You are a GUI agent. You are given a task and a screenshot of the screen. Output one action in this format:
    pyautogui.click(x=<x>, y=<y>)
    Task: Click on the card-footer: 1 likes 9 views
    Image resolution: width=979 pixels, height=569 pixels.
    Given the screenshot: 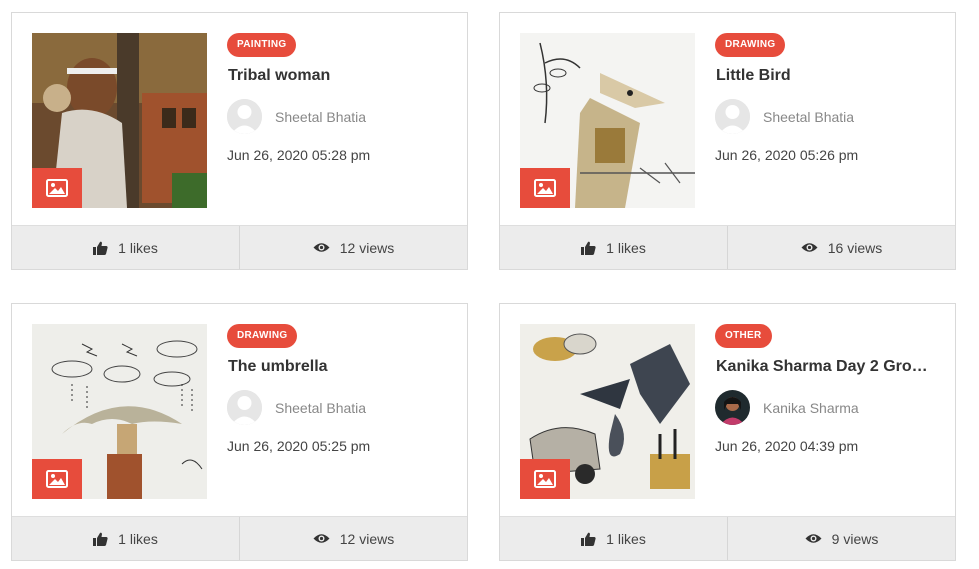 What is the action you would take?
    pyautogui.click(x=727, y=538)
    